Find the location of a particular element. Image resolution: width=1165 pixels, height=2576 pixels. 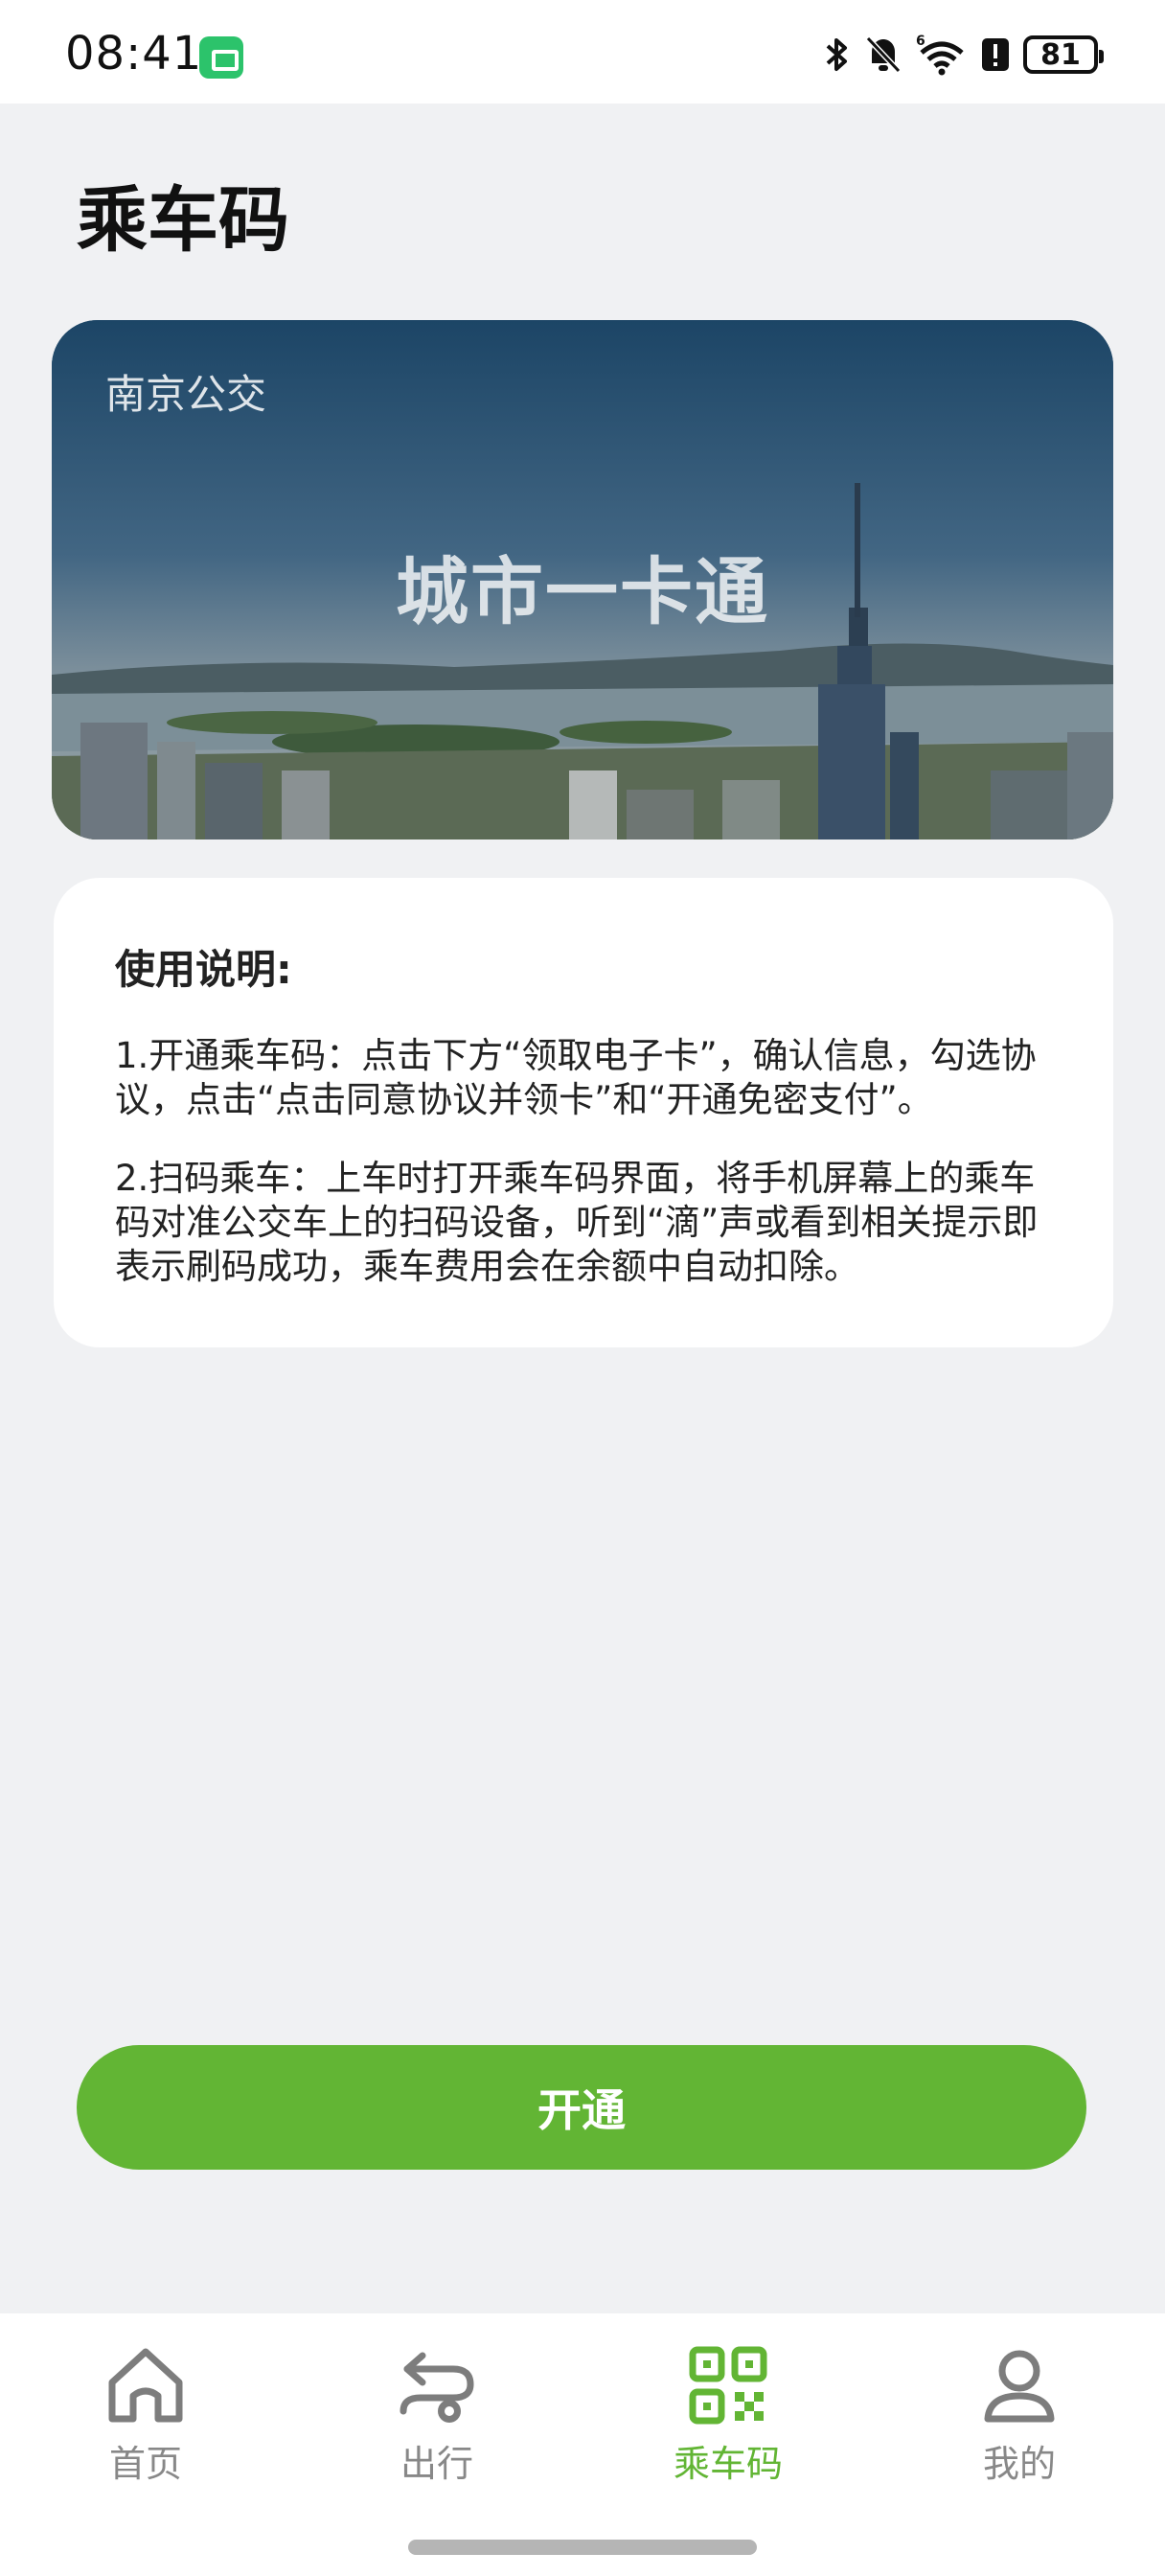

nav-item-travel: 出行 is located at coordinates (437, 2419).